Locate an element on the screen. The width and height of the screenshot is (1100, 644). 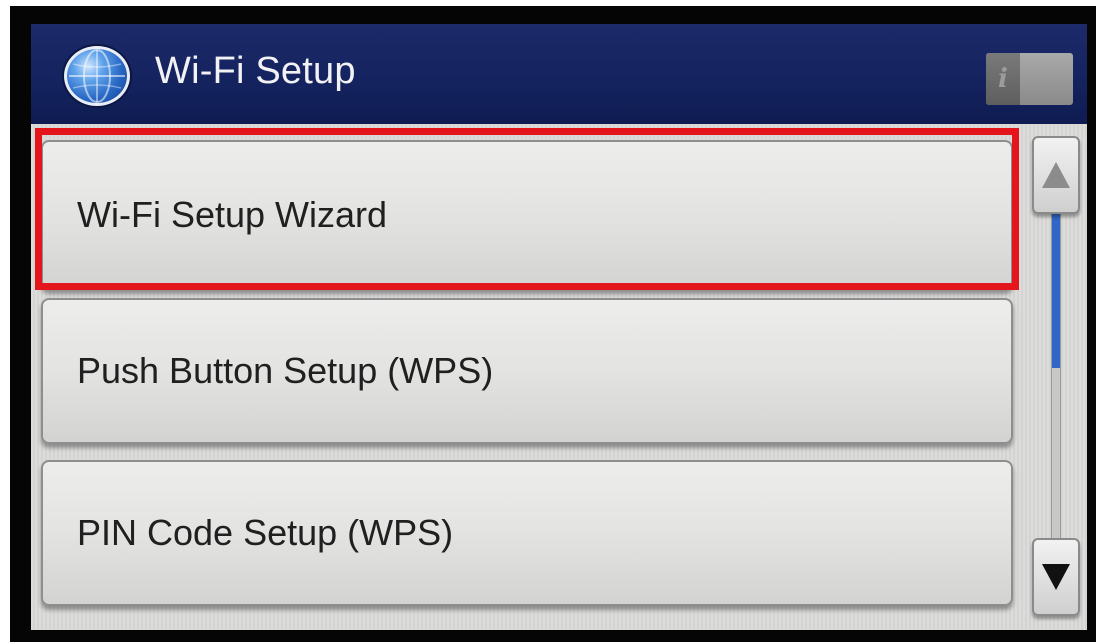
page-title: Wi-Fi Setup is located at coordinates (255, 71).